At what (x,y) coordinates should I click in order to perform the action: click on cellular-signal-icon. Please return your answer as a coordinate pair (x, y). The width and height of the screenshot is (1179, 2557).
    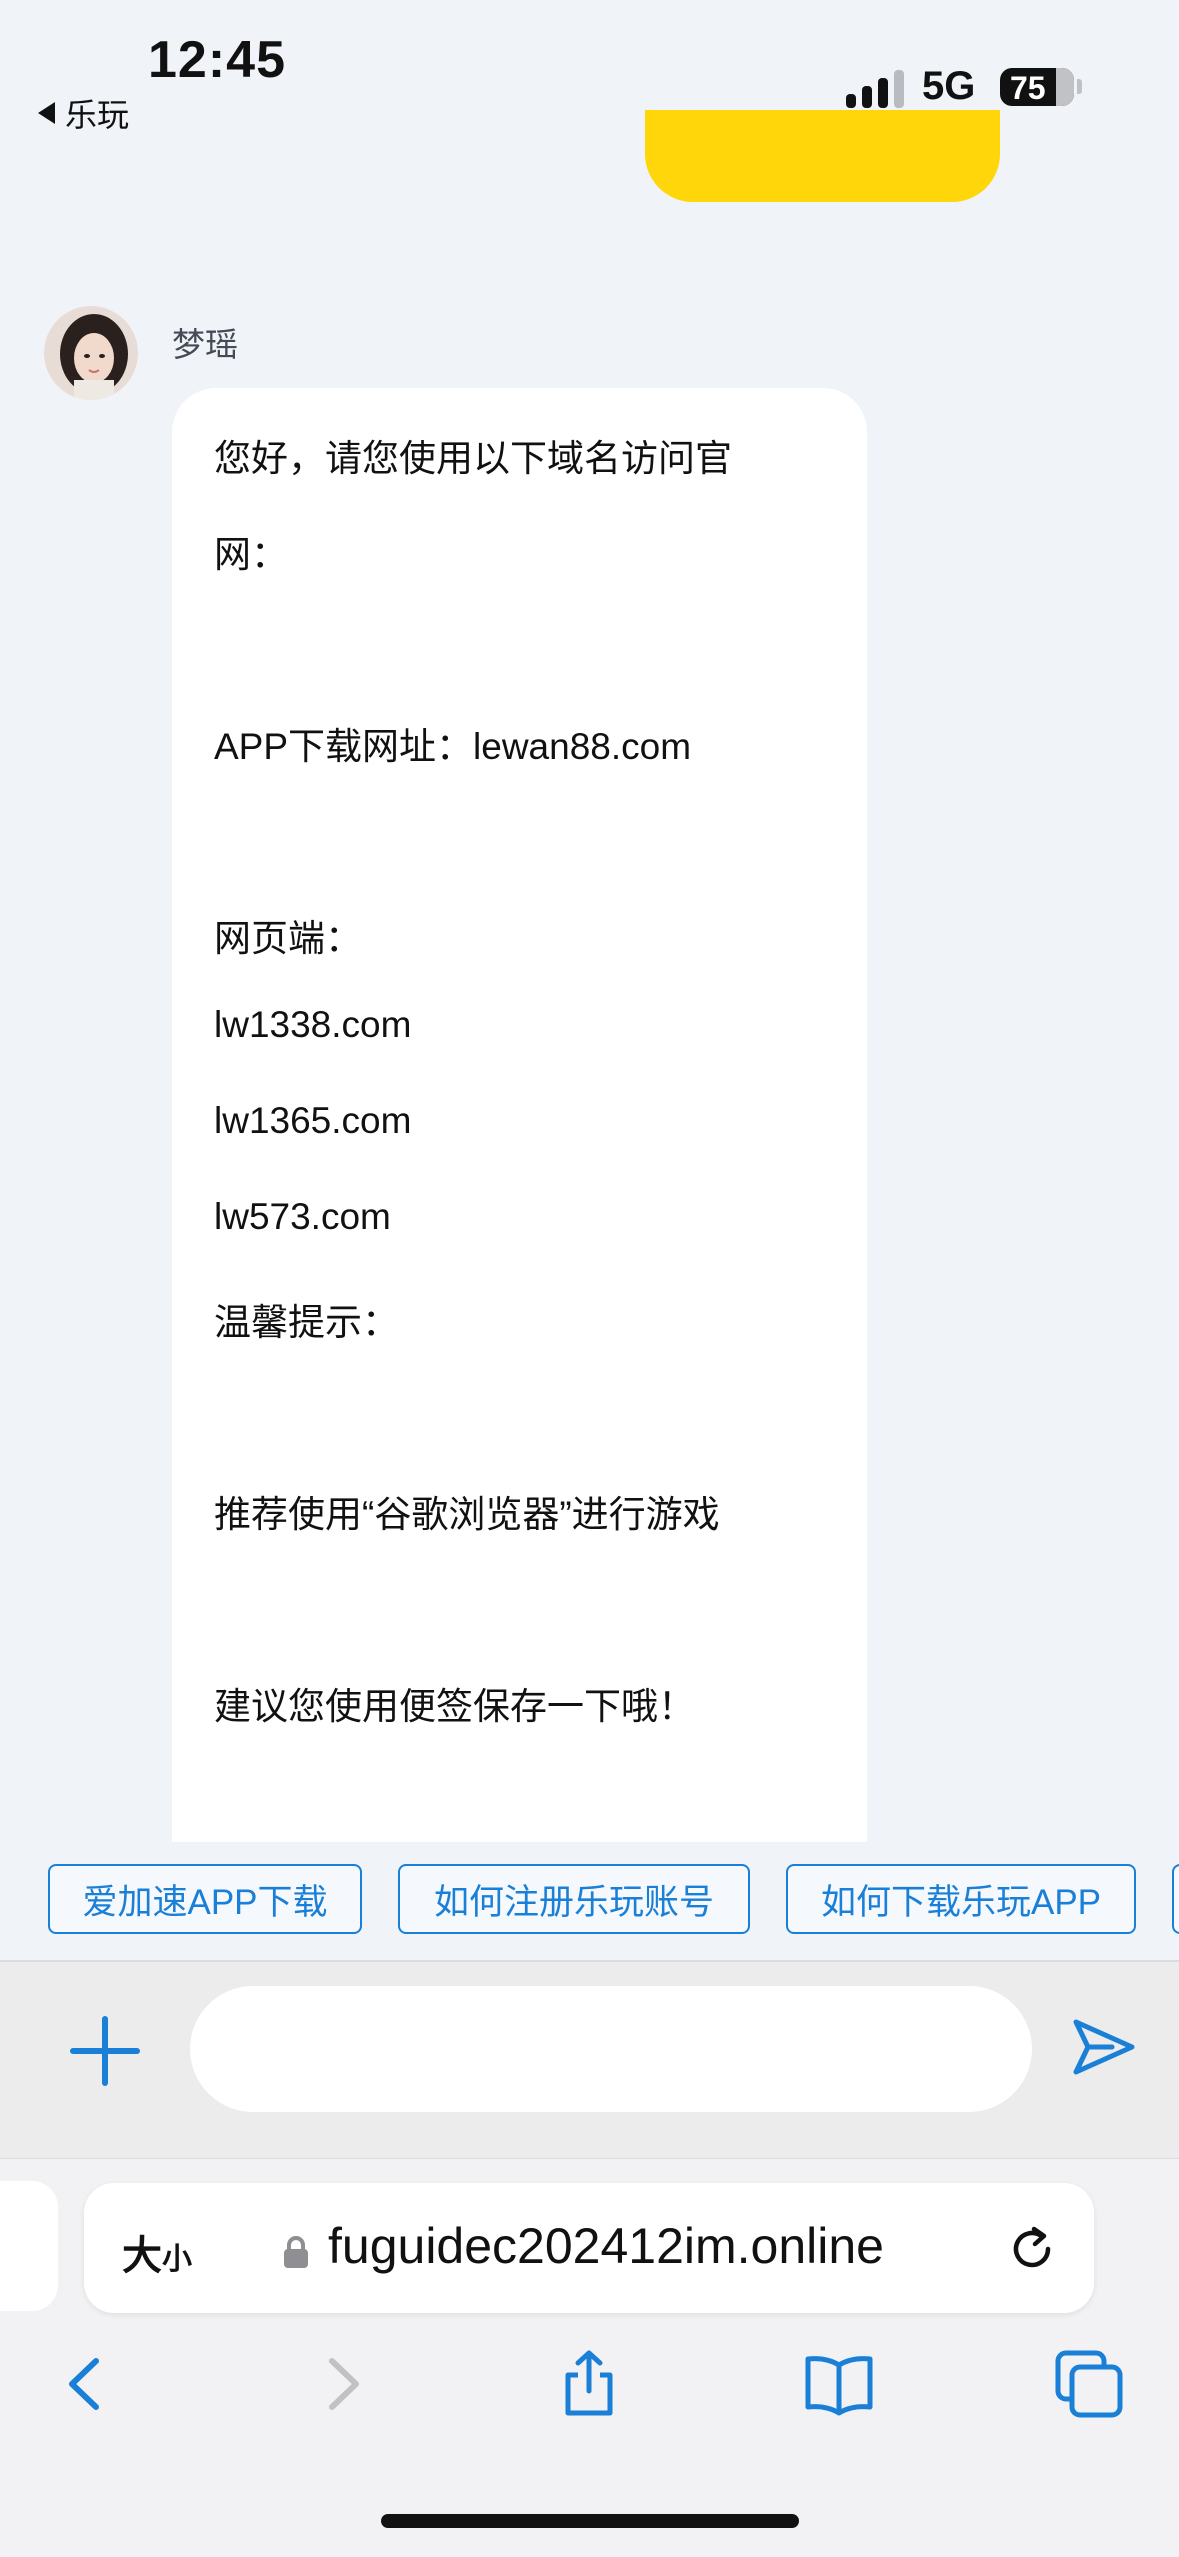
    Looking at the image, I should click on (875, 88).